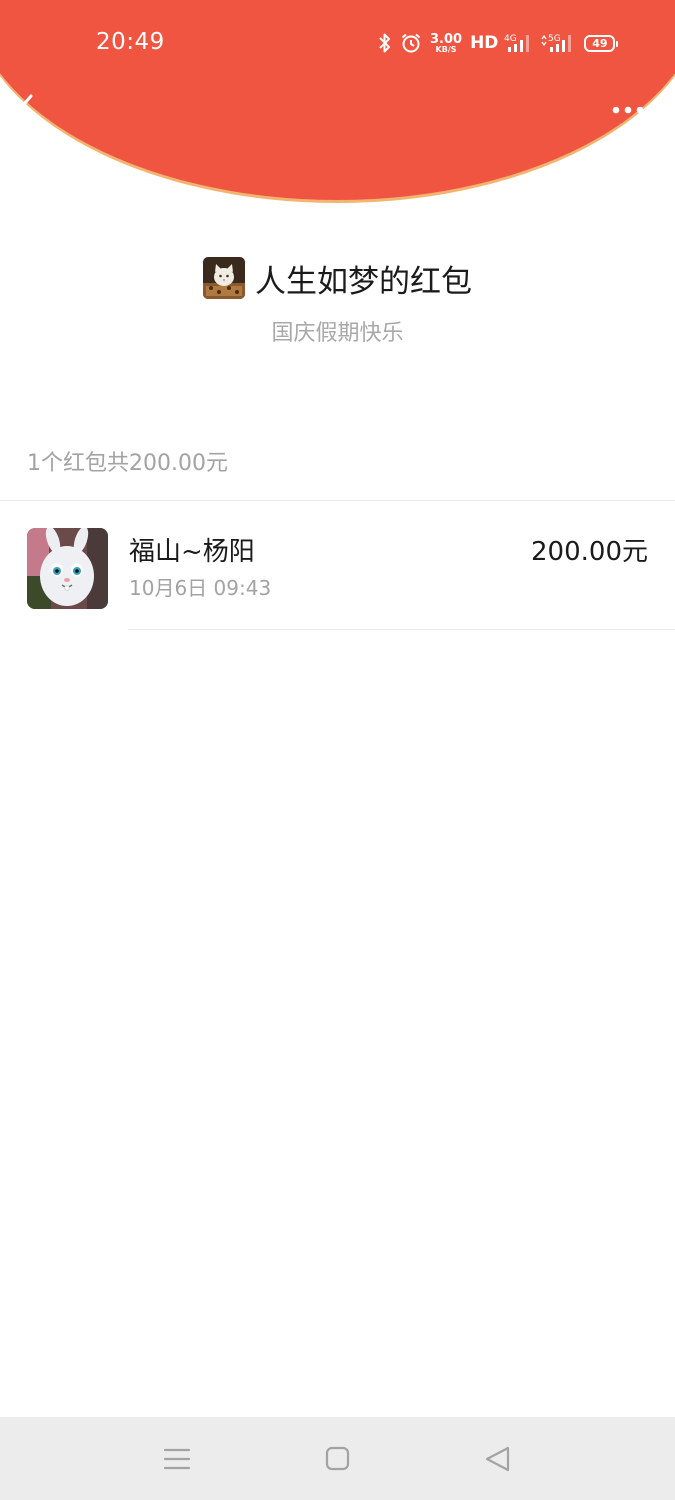 The image size is (675, 1500). I want to click on home-button, so click(338, 1459).